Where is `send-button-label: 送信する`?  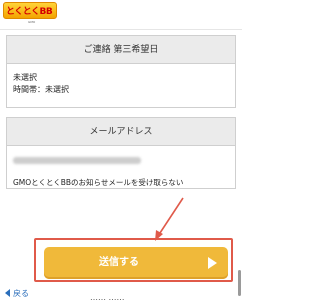
send-button-label: 送信する is located at coordinates (119, 262).